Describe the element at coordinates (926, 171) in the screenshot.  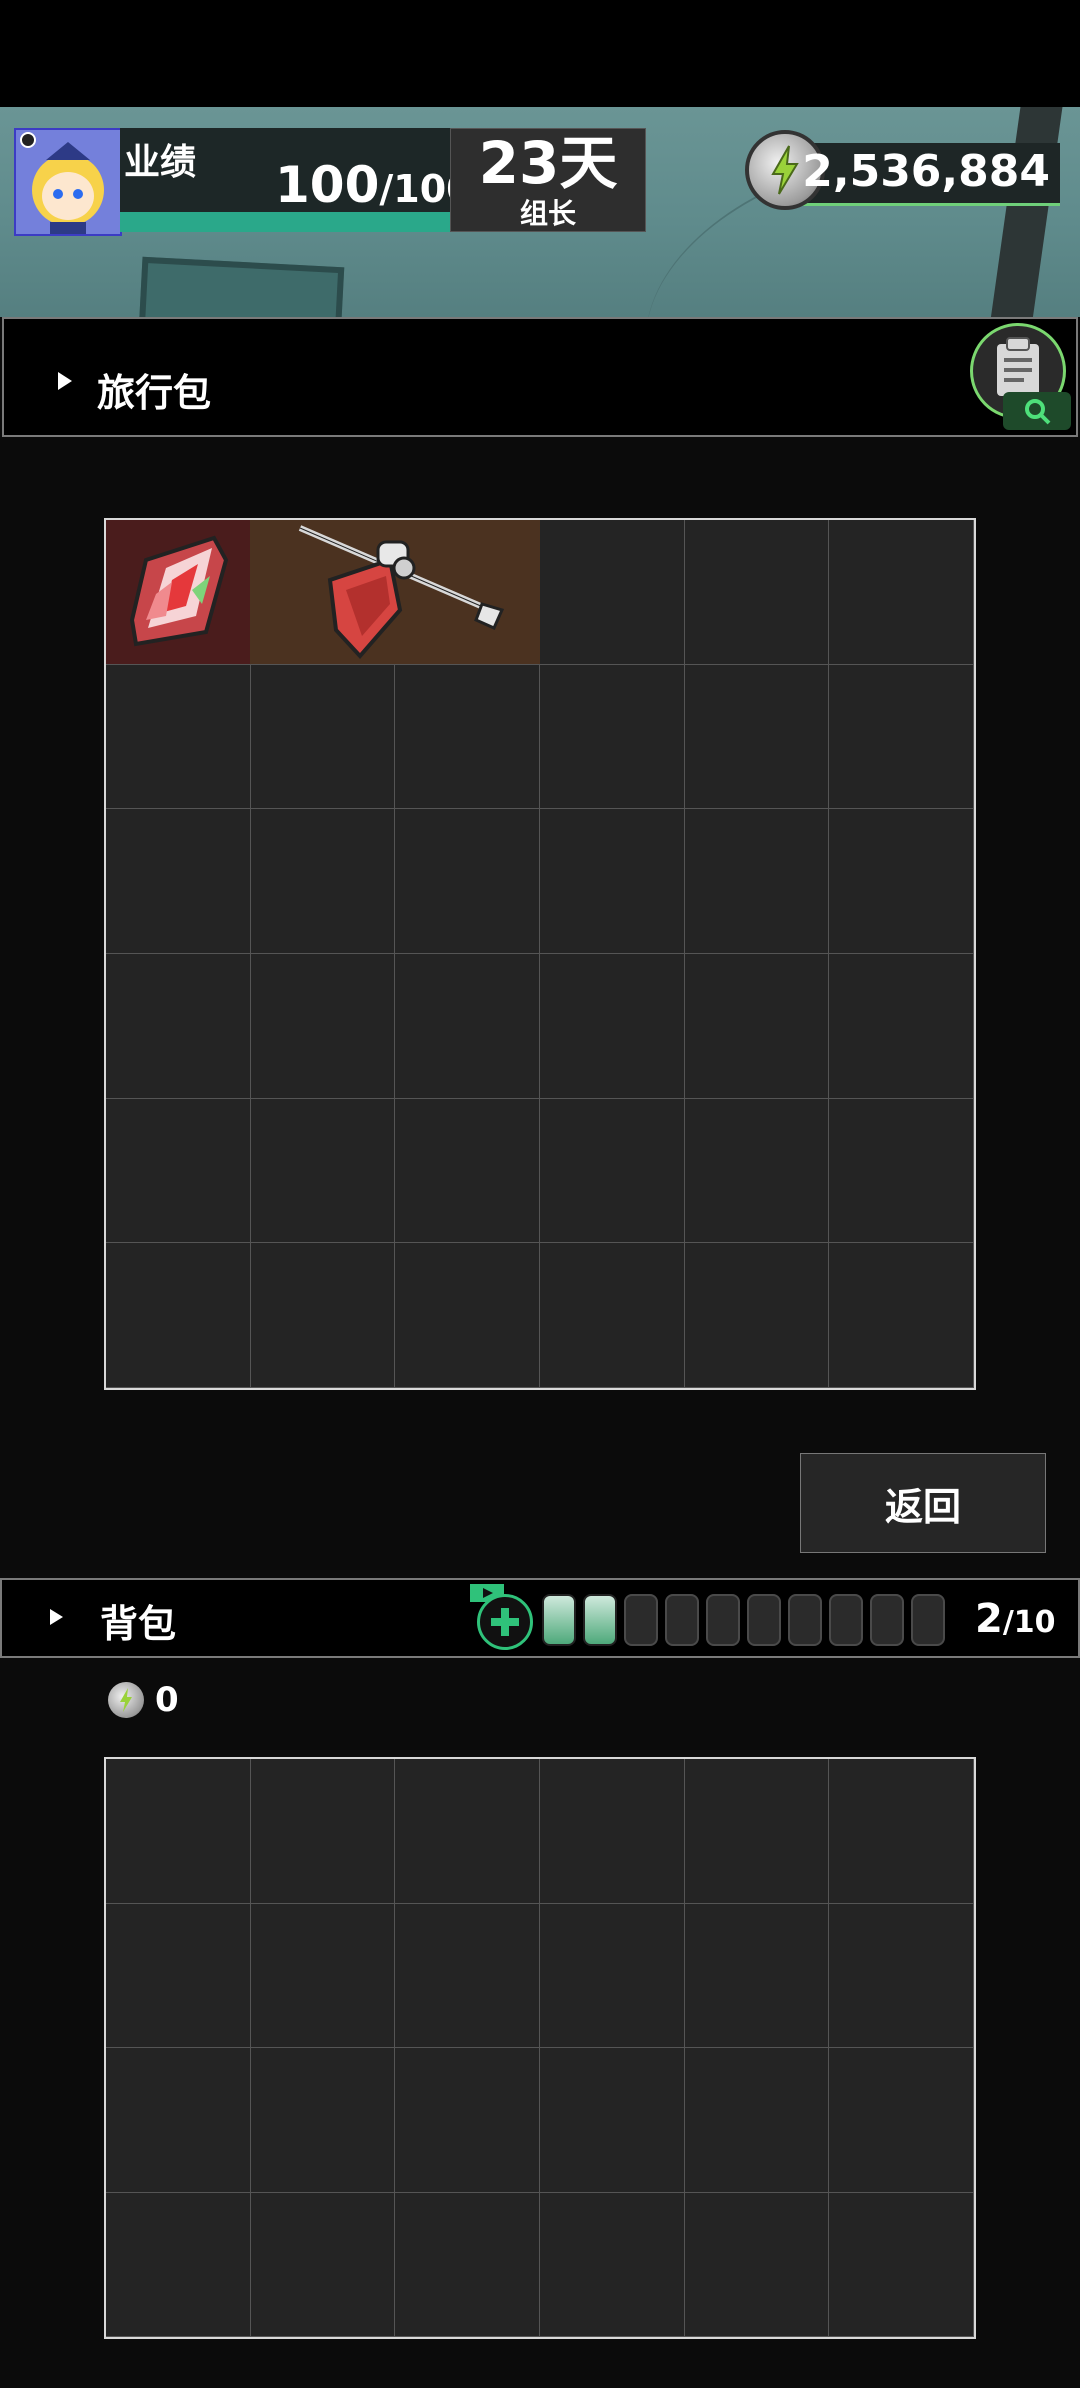
I see `currency-value: 2,536,884` at that location.